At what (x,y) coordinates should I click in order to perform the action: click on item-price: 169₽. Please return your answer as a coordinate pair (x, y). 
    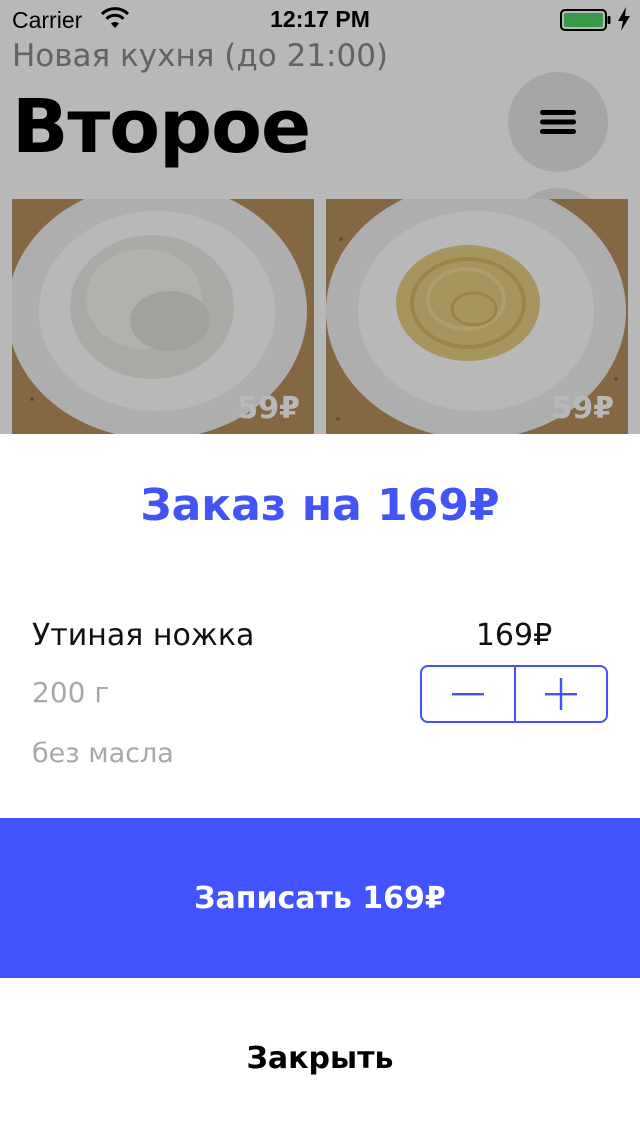
    Looking at the image, I should click on (514, 635).